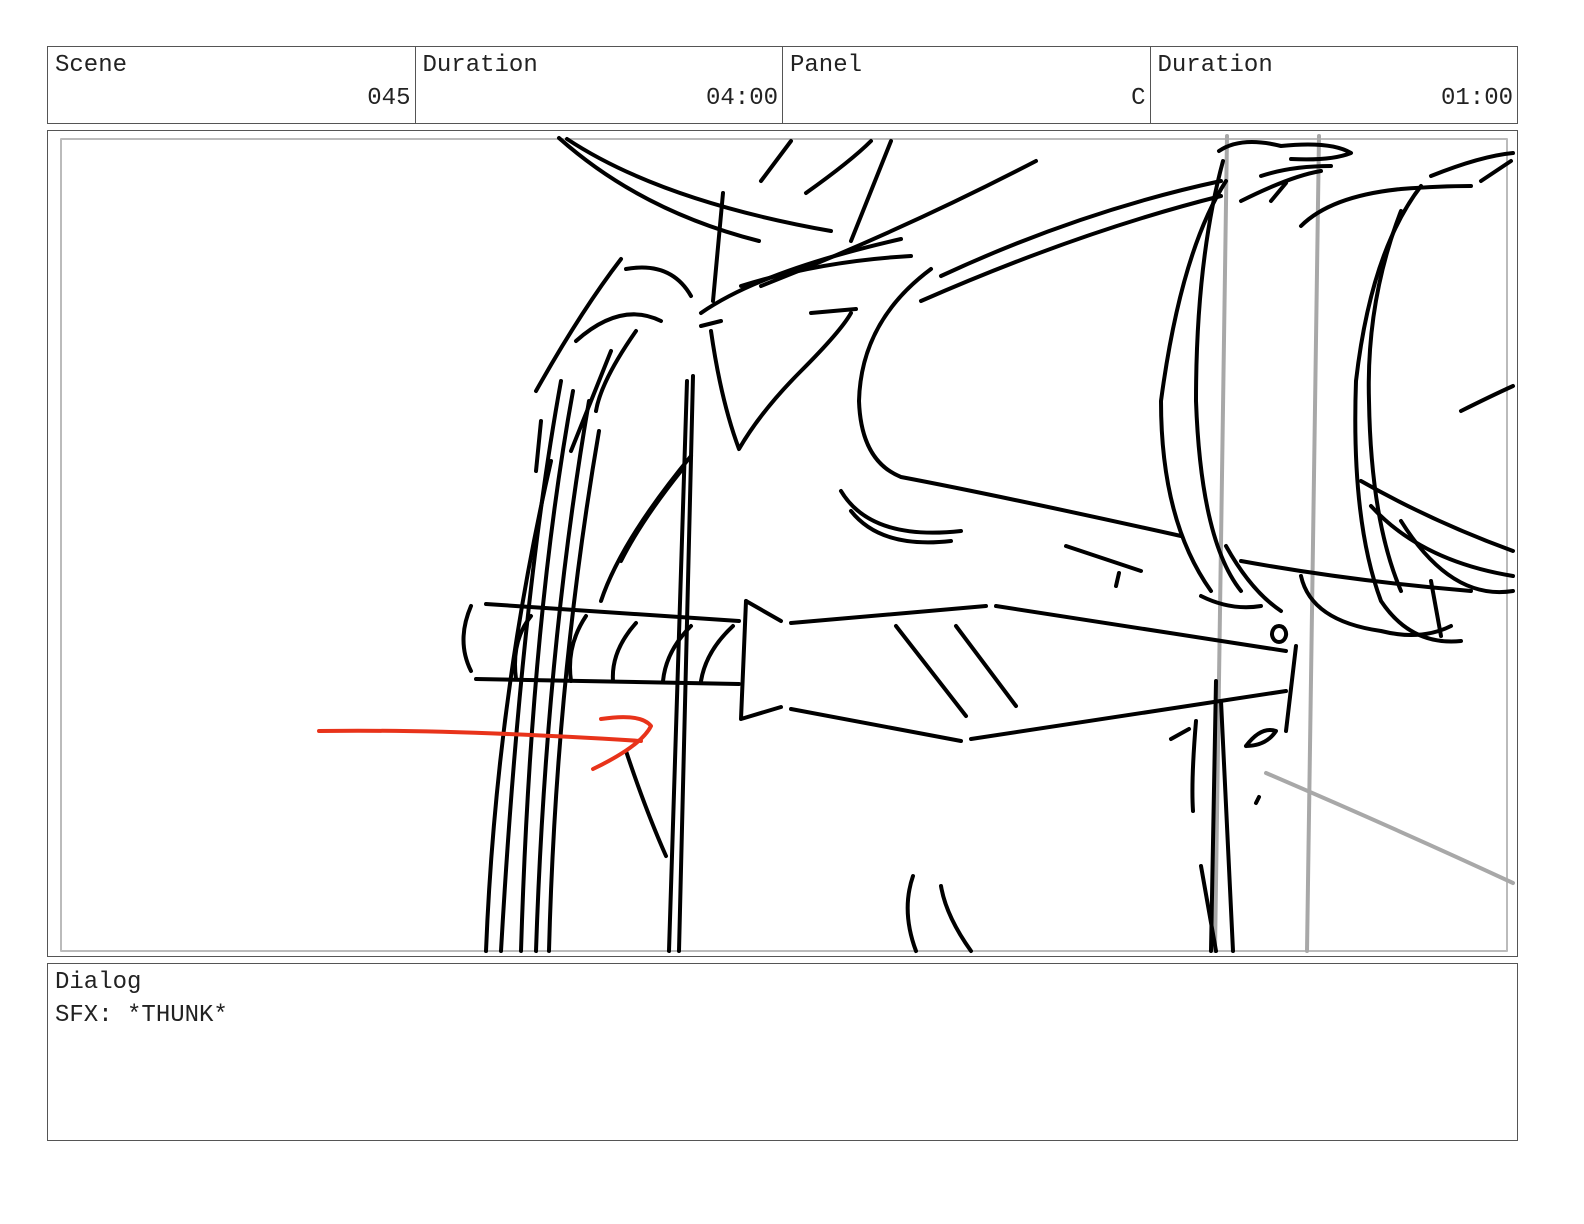 This screenshot has width=1584, height=1224. I want to click on panel-duration-cell: Duration 01:00, so click(1334, 85).